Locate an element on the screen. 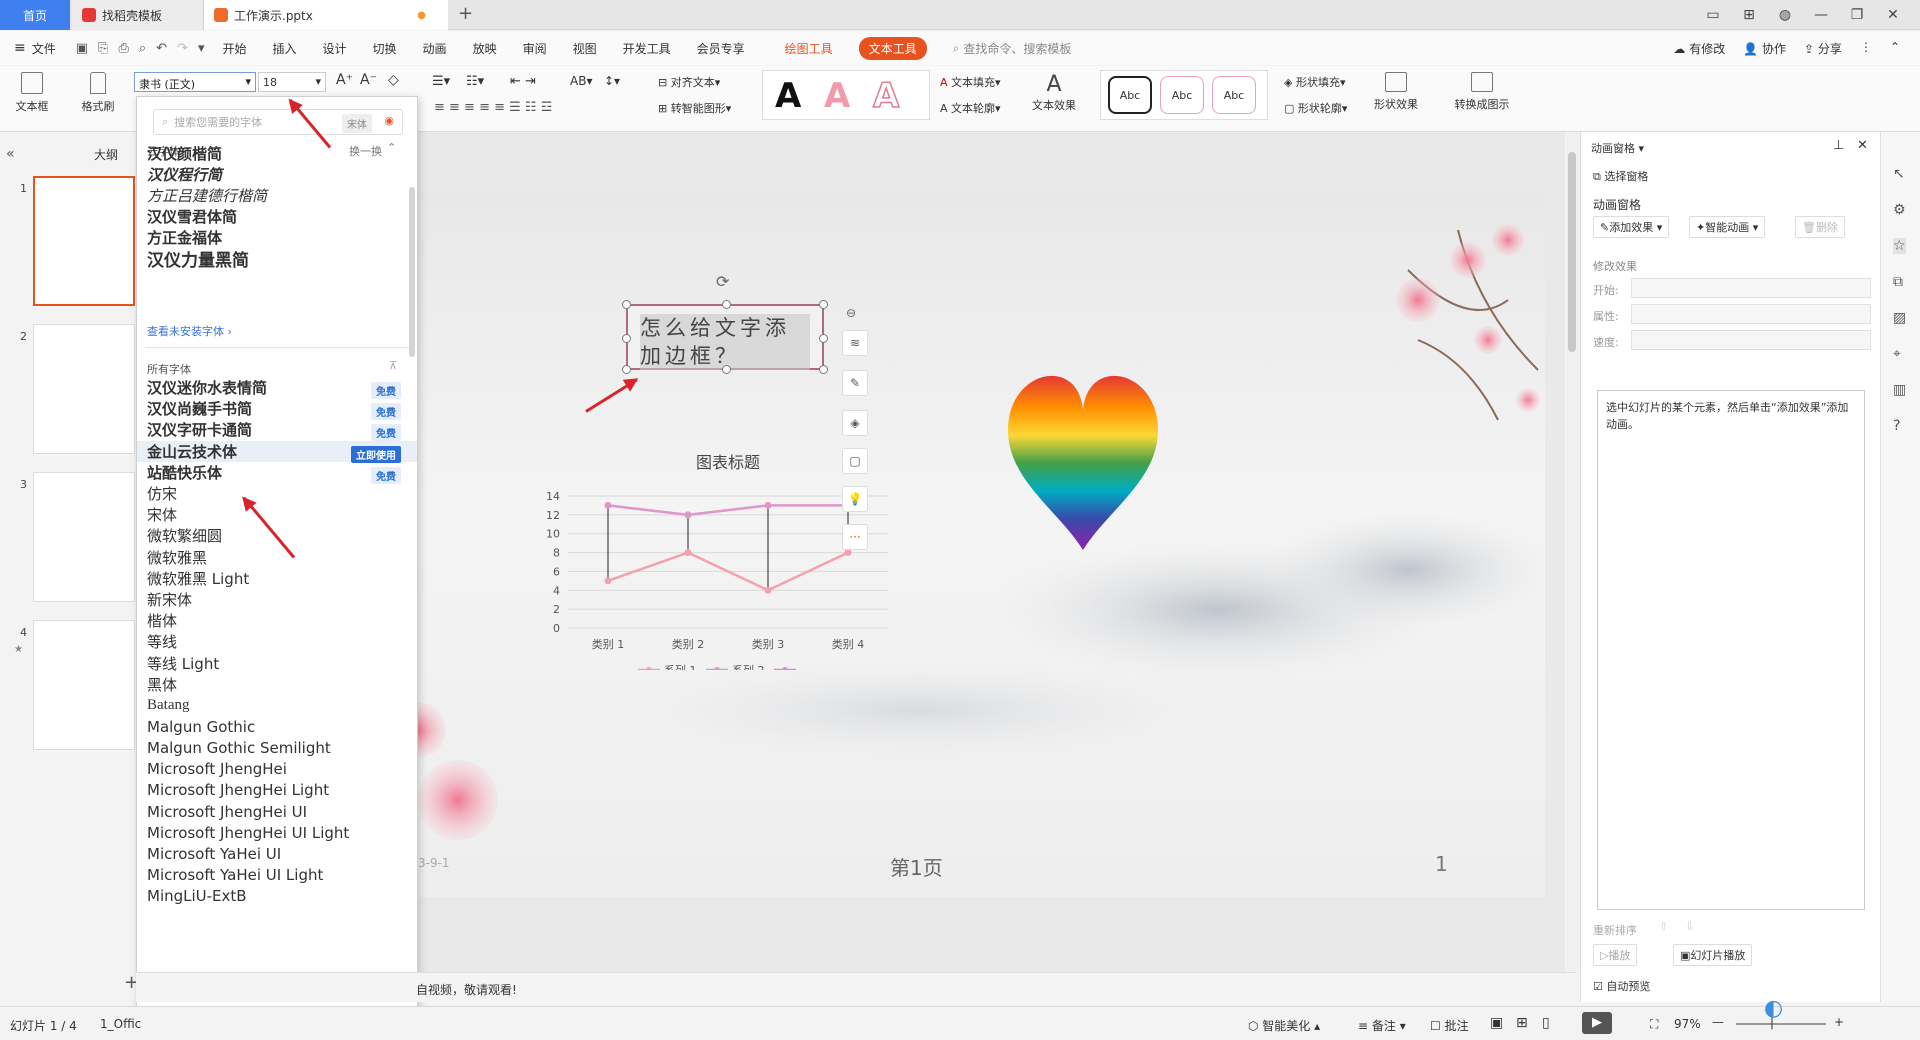  font-item: Microsoft JhengHei UI is located at coordinates (277, 811).